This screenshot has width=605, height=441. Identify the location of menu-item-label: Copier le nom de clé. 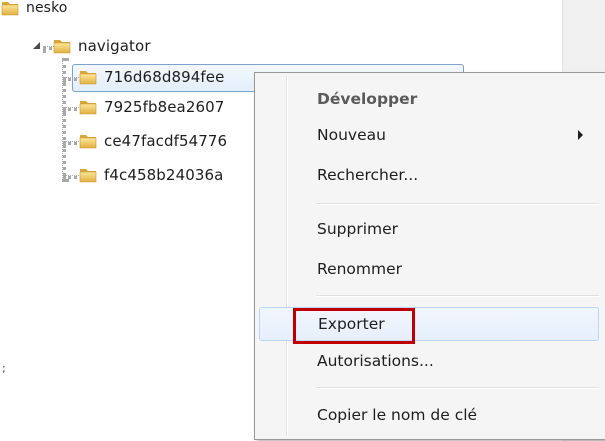
(397, 415).